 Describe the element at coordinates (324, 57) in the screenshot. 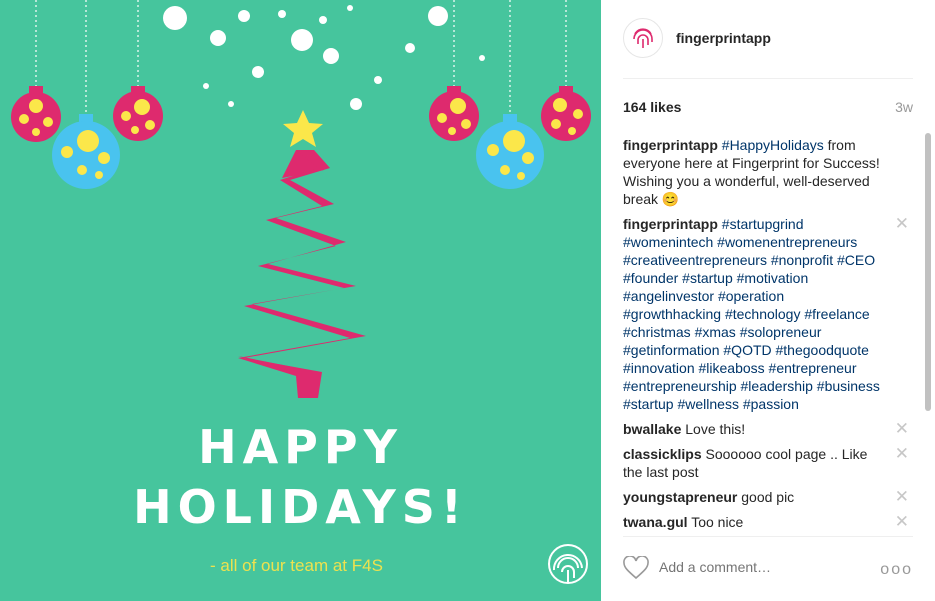

I see `snow-dots` at that location.